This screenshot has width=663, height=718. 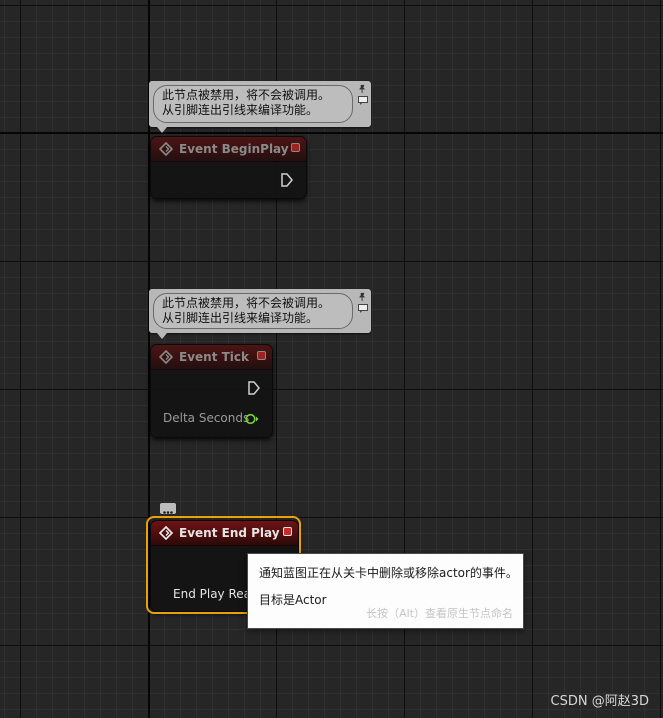 What do you see at coordinates (206, 418) in the screenshot?
I see `delta-seconds-label: Delta Seconds` at bounding box center [206, 418].